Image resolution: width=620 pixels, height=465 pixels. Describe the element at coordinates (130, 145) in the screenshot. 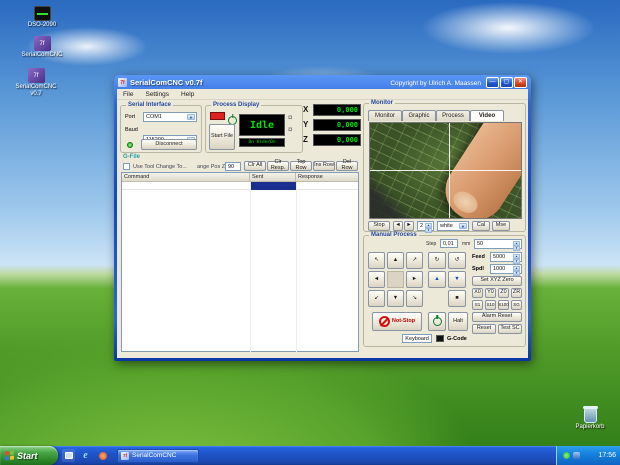

I see `connection-led-icon` at that location.